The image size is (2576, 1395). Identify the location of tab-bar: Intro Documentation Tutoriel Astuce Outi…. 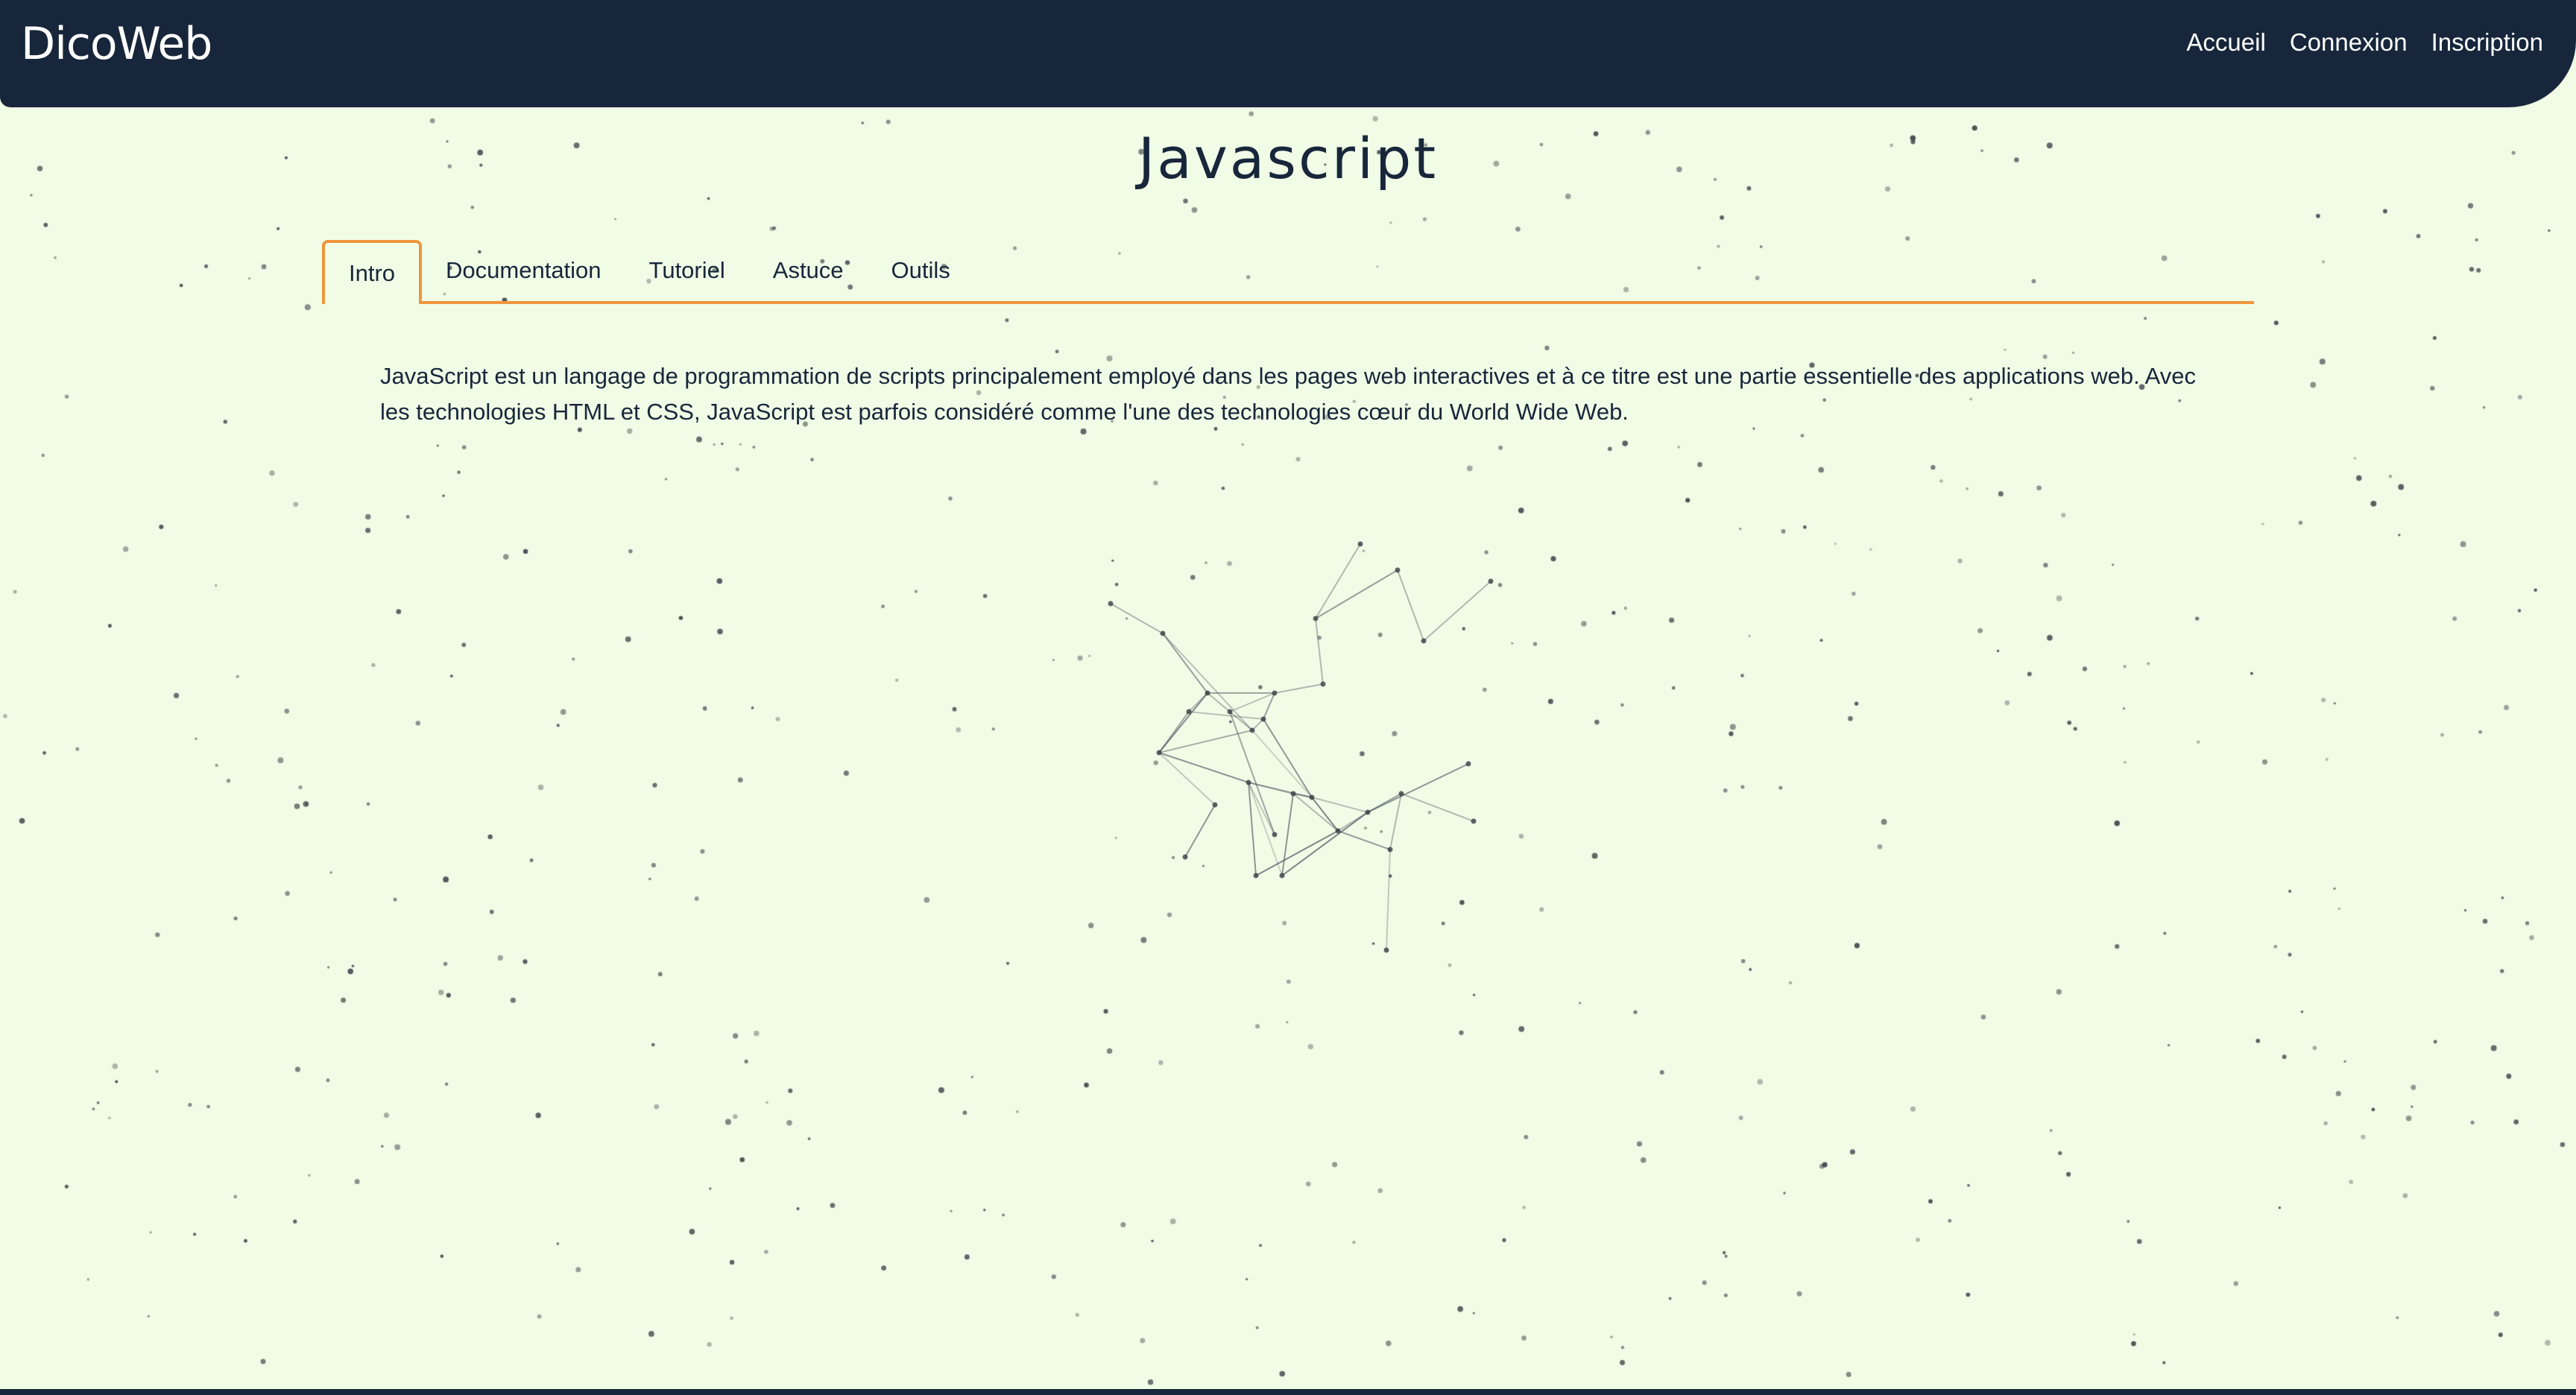
(1288, 270).